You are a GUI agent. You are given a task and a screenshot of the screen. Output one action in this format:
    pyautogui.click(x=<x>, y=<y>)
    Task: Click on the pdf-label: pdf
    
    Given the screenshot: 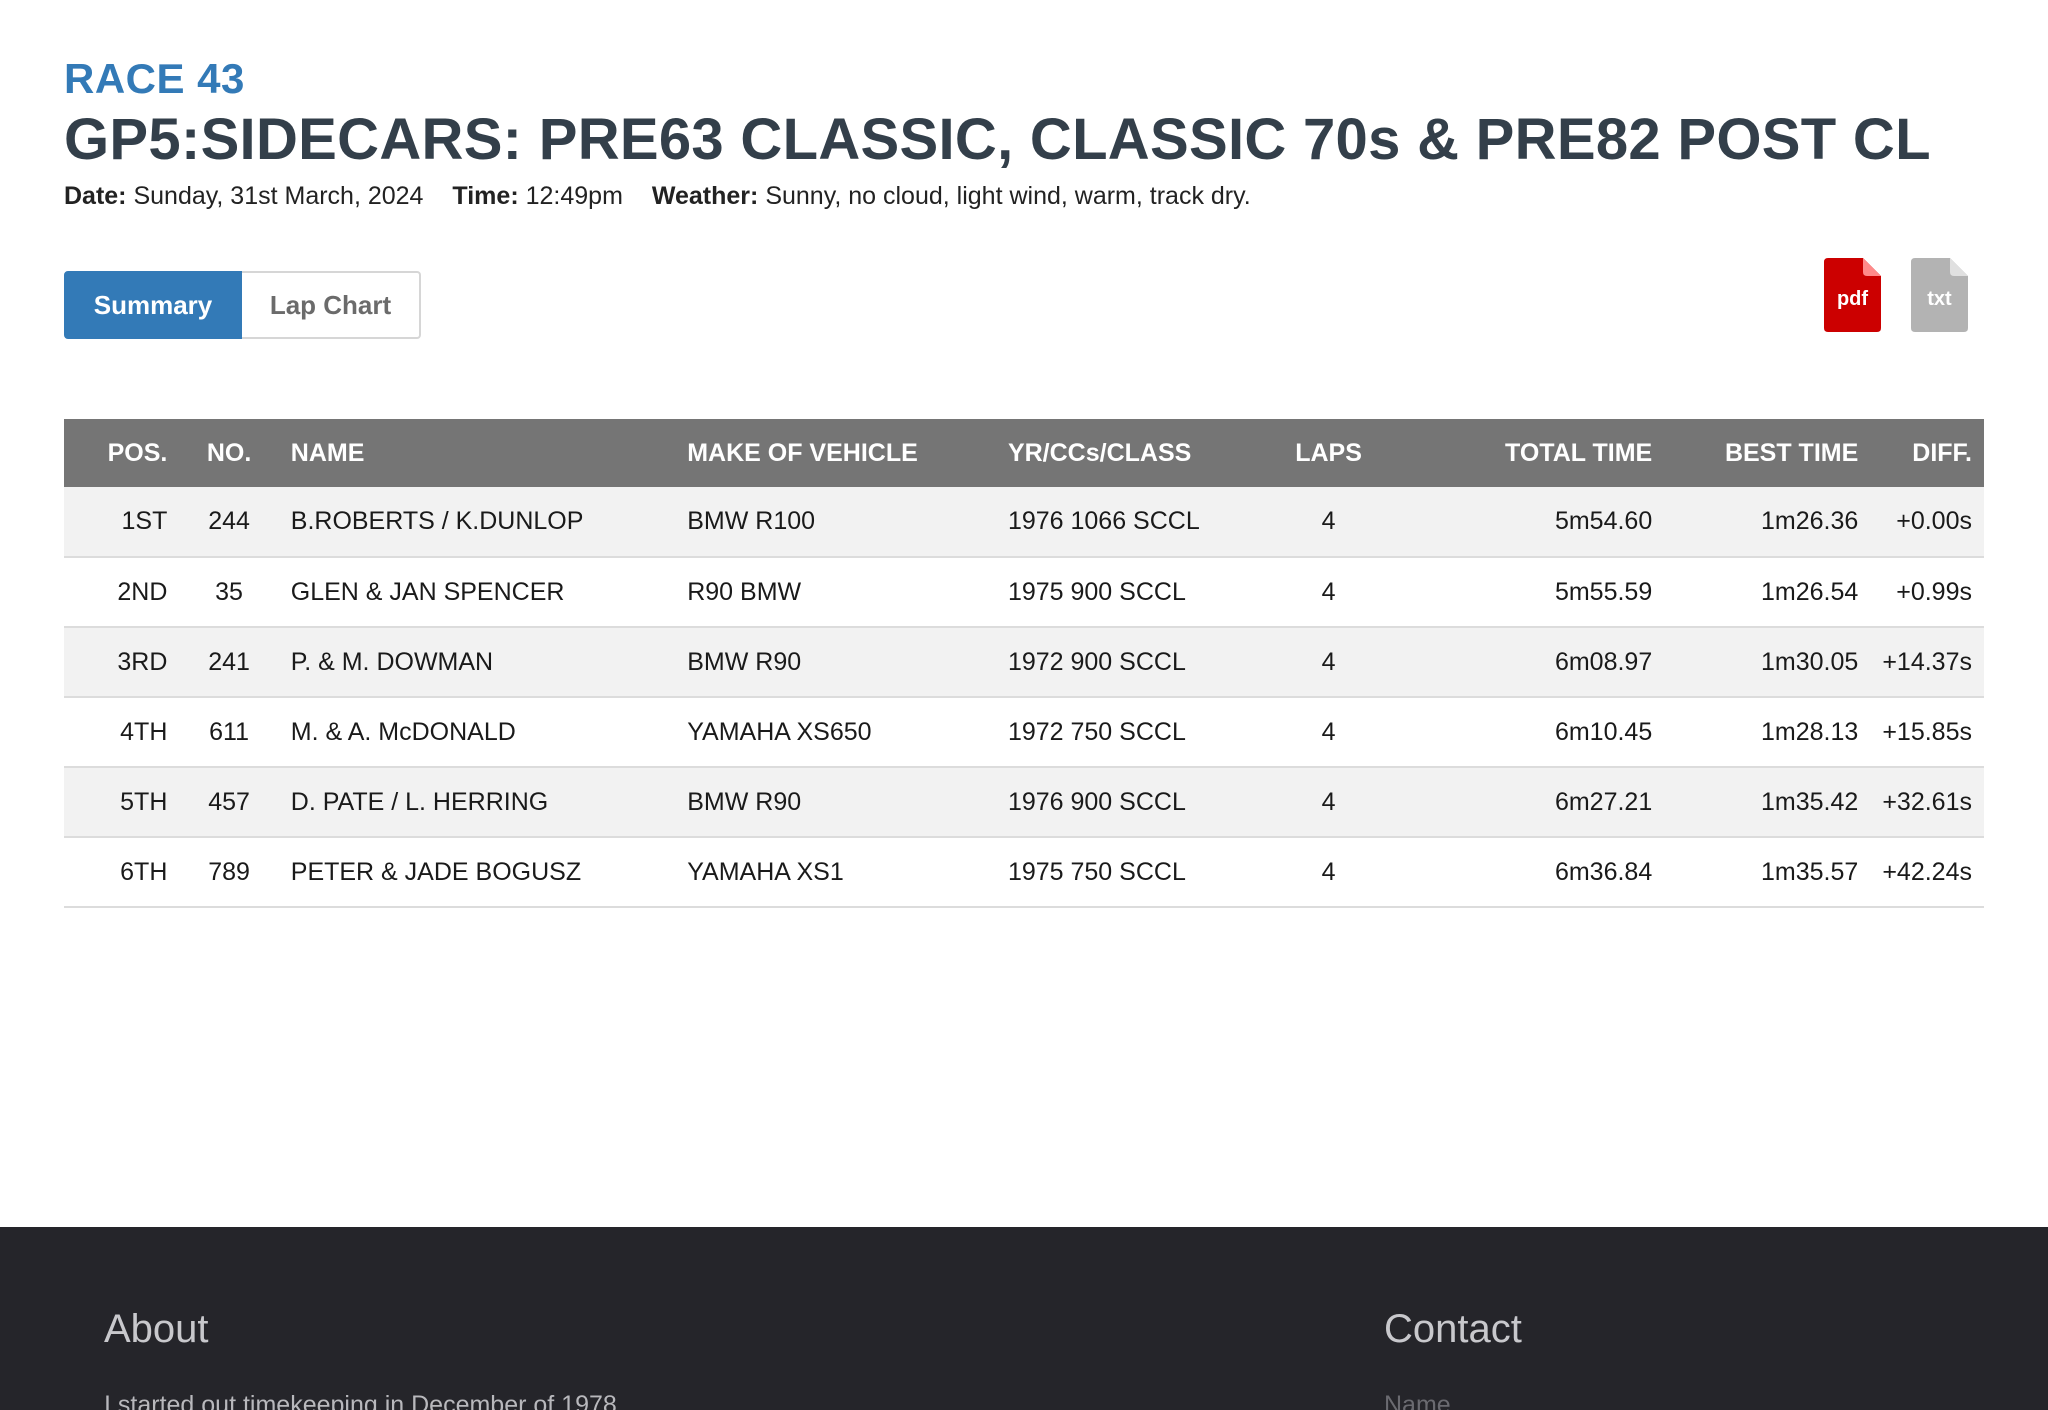 What is the action you would take?
    pyautogui.click(x=1852, y=299)
    